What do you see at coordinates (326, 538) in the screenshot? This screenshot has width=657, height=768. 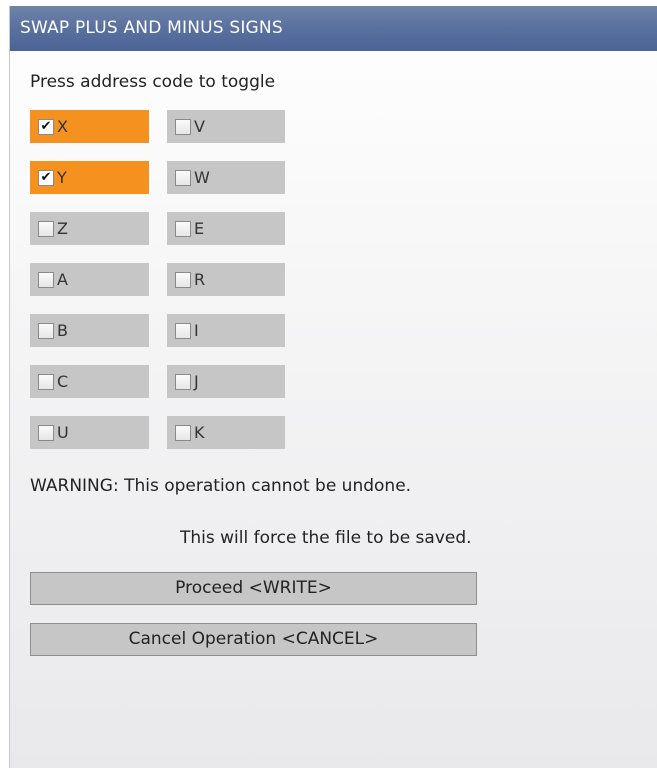 I see `save-note: This will force the file to be saved.` at bounding box center [326, 538].